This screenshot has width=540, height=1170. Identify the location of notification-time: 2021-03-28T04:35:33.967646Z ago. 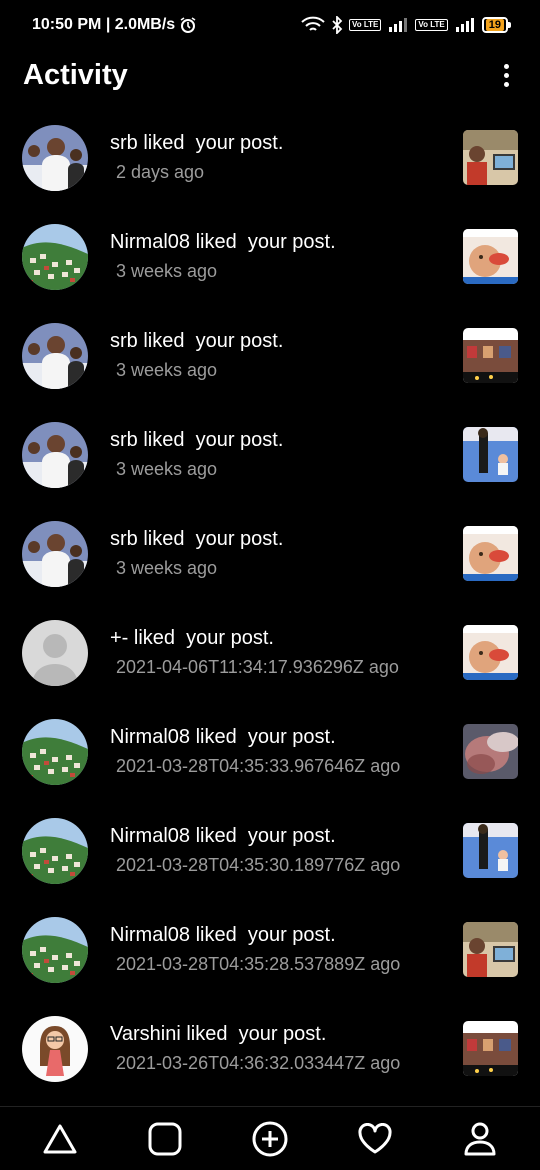
(258, 766).